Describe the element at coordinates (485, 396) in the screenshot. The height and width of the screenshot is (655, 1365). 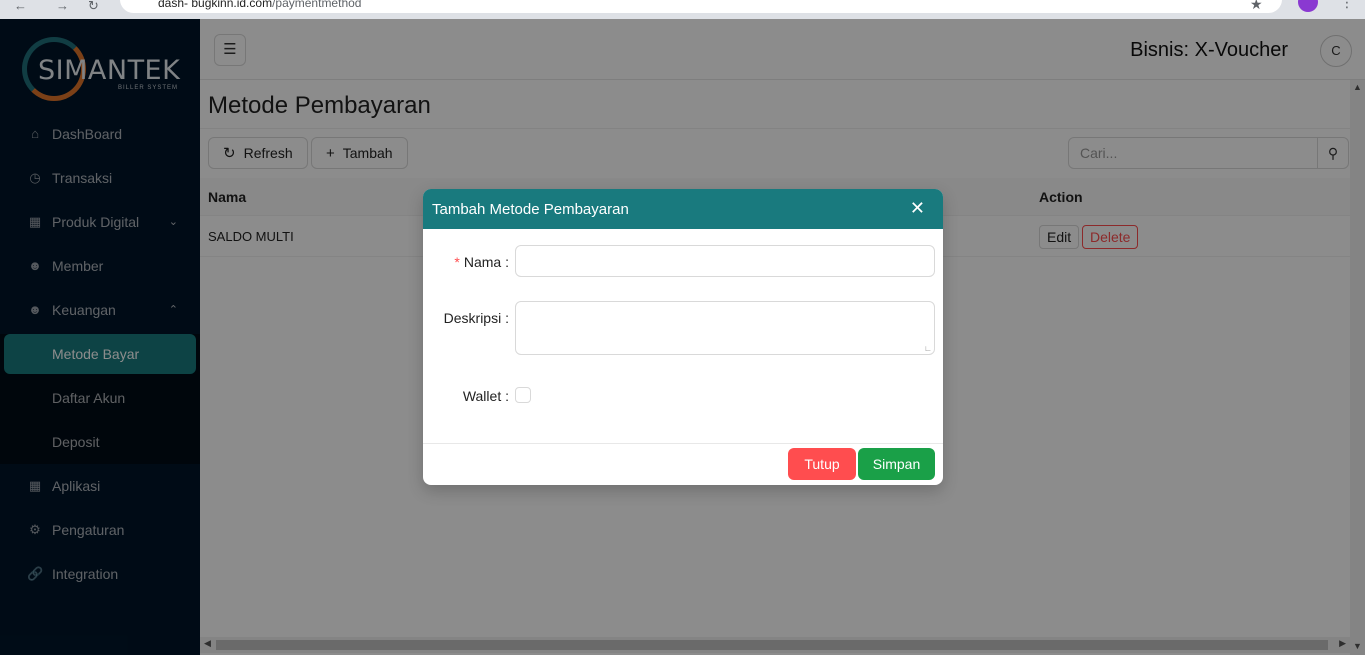
I see `wallet-label: Wallet :` at that location.